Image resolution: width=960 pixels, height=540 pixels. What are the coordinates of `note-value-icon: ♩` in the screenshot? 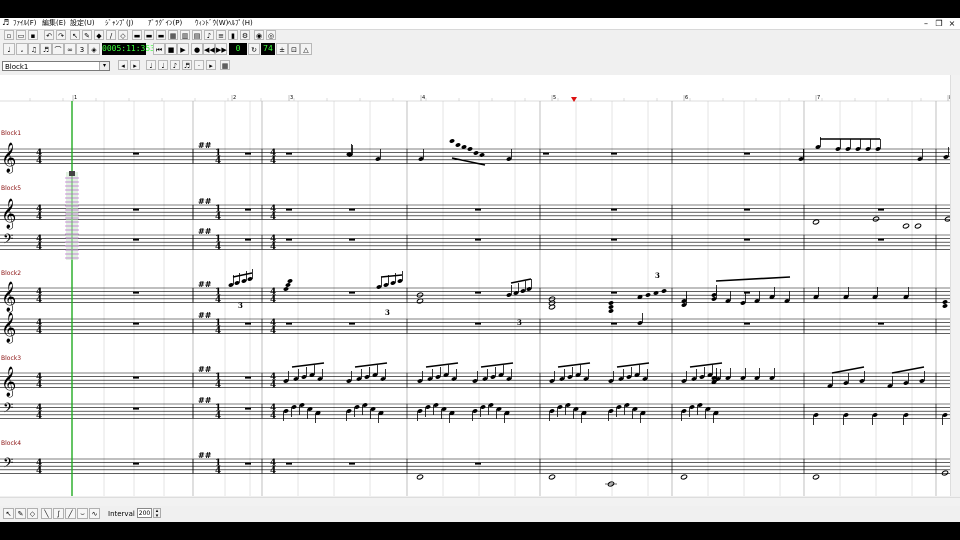 It's located at (9, 49).